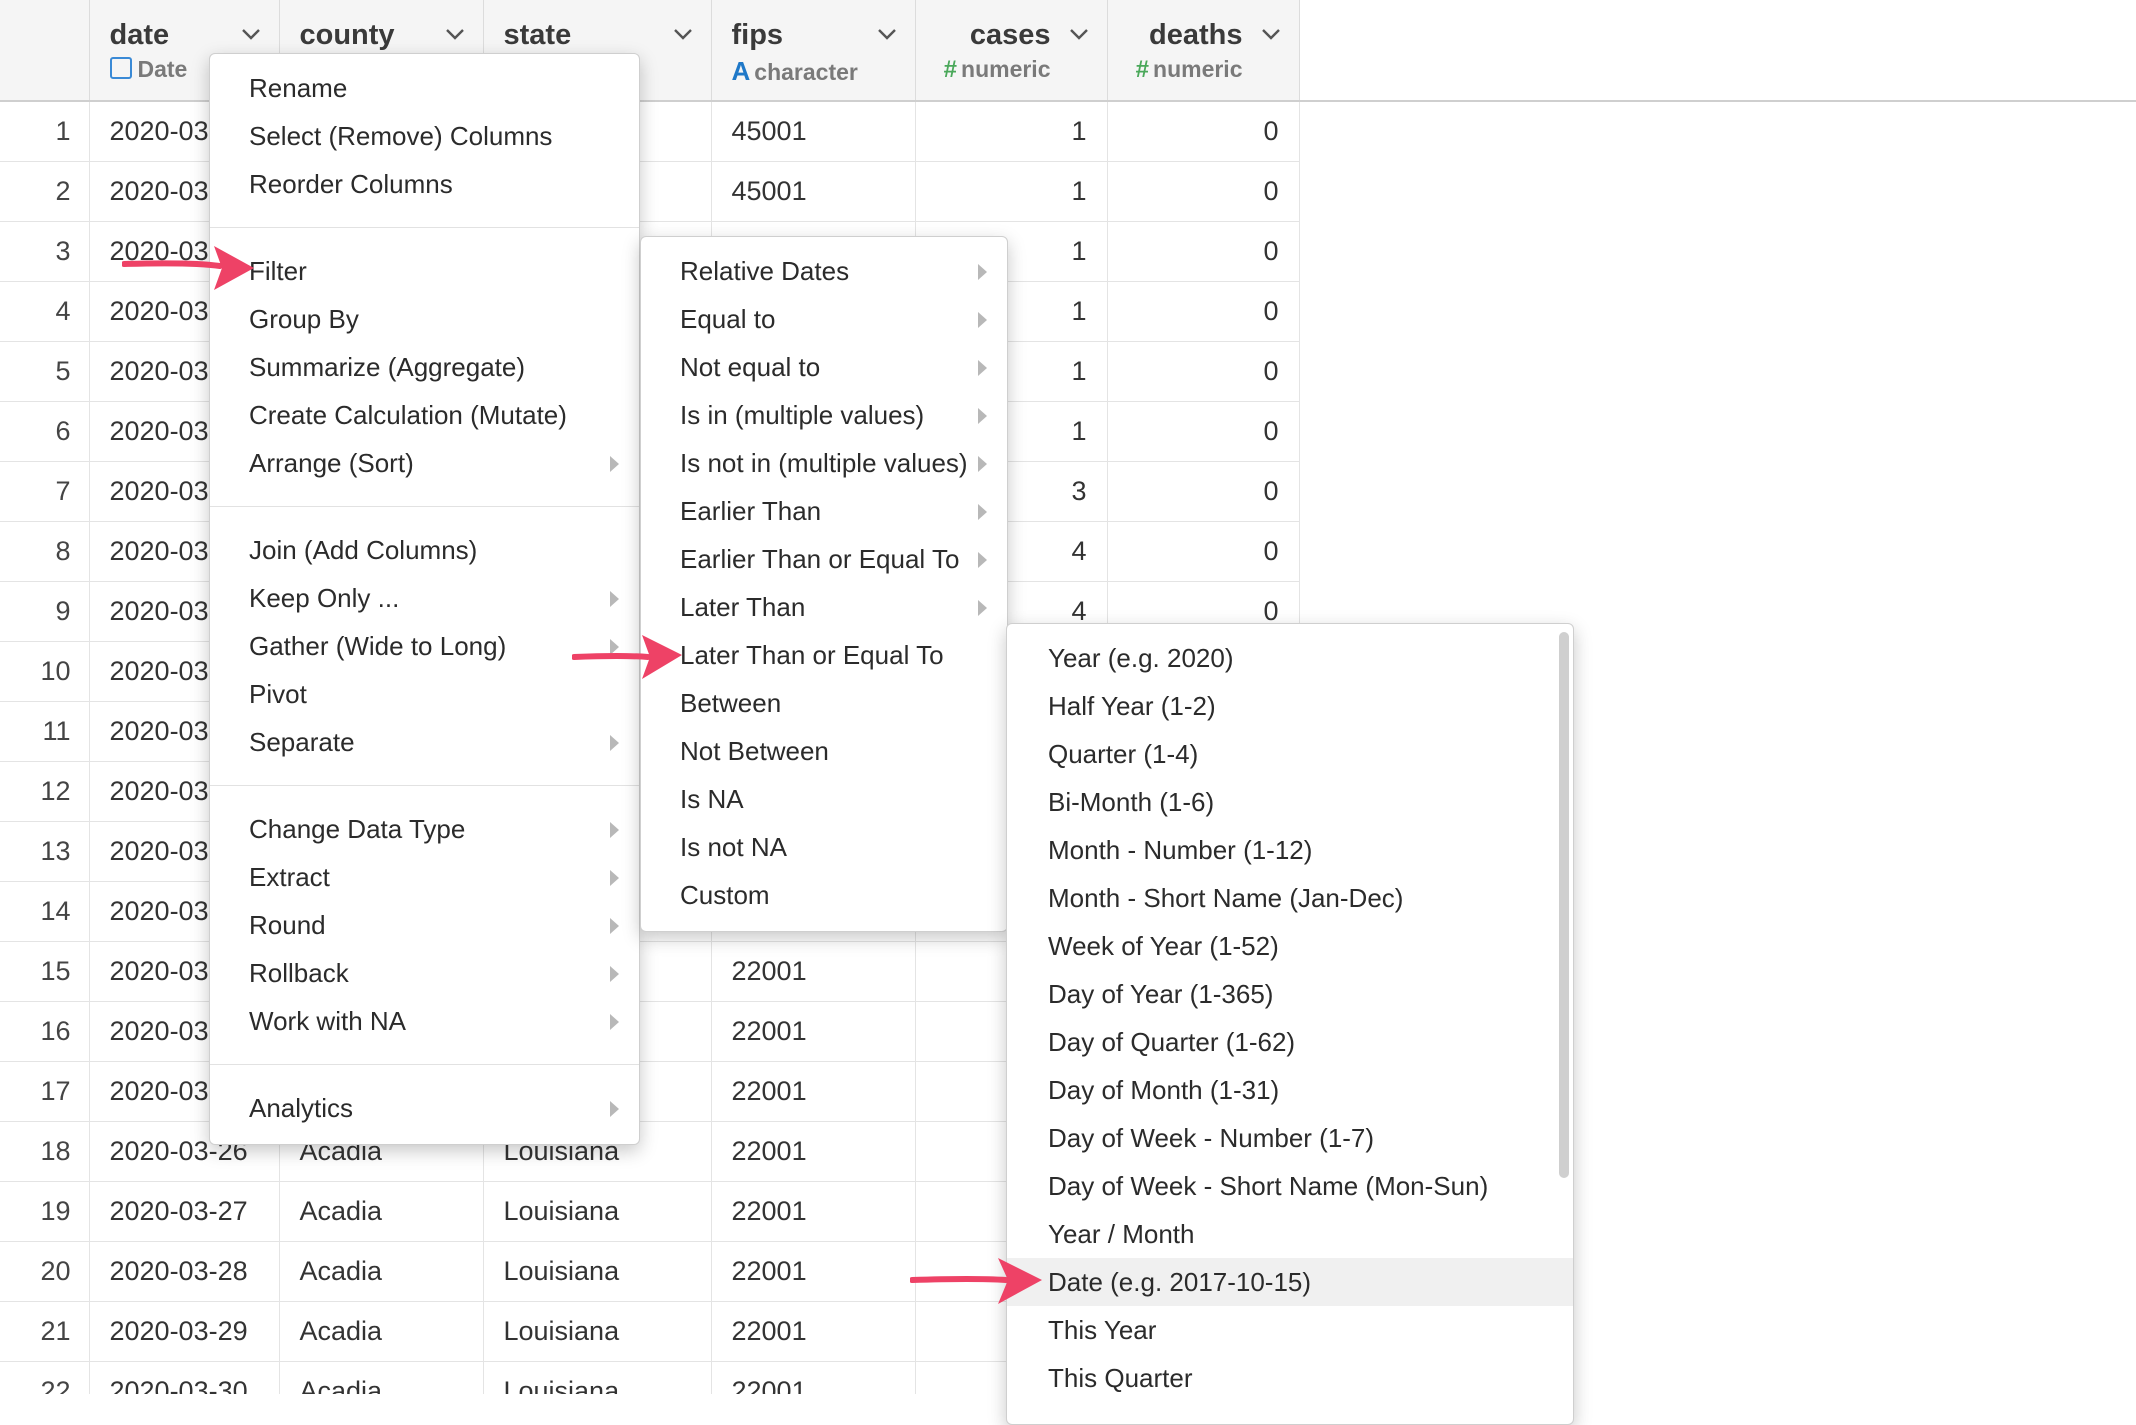  Describe the element at coordinates (1290, 1234) in the screenshot. I see `date-unit-item-year-month: Year / Month` at that location.